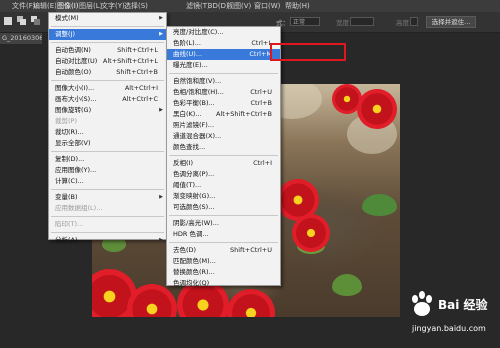 This screenshot has width=500, height=348. Describe the element at coordinates (136, 6) in the screenshot. I see `menu-select: 选择(S)` at that location.